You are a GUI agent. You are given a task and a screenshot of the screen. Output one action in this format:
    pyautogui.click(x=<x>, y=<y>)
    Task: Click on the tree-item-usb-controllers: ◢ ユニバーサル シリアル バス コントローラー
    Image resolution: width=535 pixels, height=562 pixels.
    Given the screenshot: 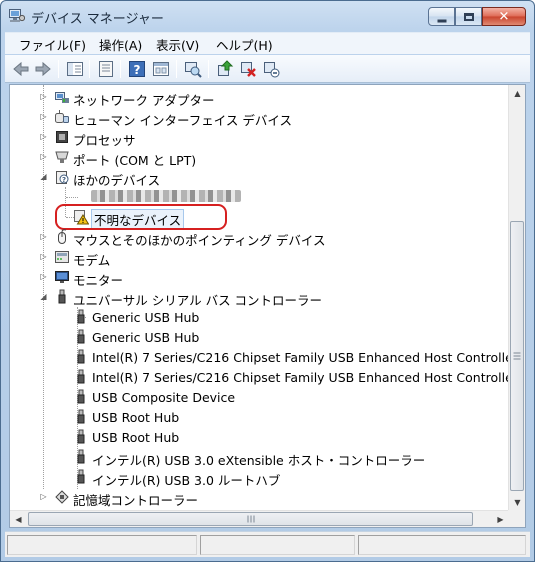 What is the action you would take?
    pyautogui.click(x=259, y=297)
    